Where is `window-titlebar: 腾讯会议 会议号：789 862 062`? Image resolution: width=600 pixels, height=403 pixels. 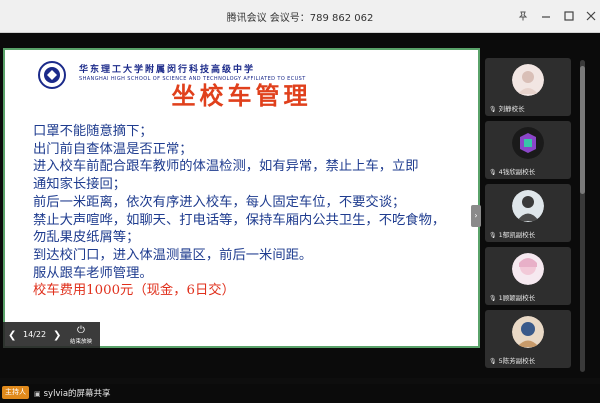
window-titlebar: 腾讯会议 会议号：789 862 062 is located at coordinates (300, 16).